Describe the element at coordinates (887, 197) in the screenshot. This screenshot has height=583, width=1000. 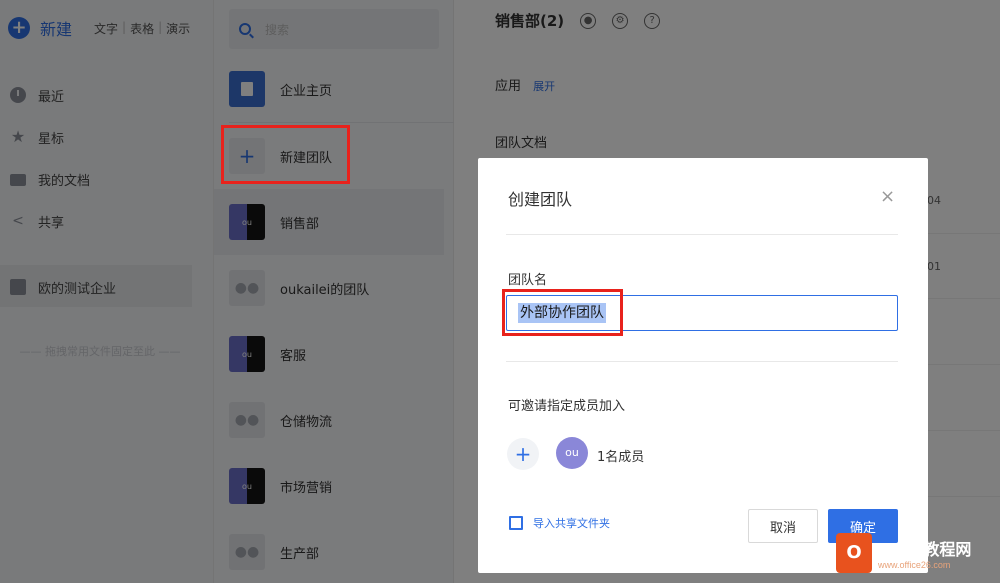
I see `close-icon: ×` at that location.